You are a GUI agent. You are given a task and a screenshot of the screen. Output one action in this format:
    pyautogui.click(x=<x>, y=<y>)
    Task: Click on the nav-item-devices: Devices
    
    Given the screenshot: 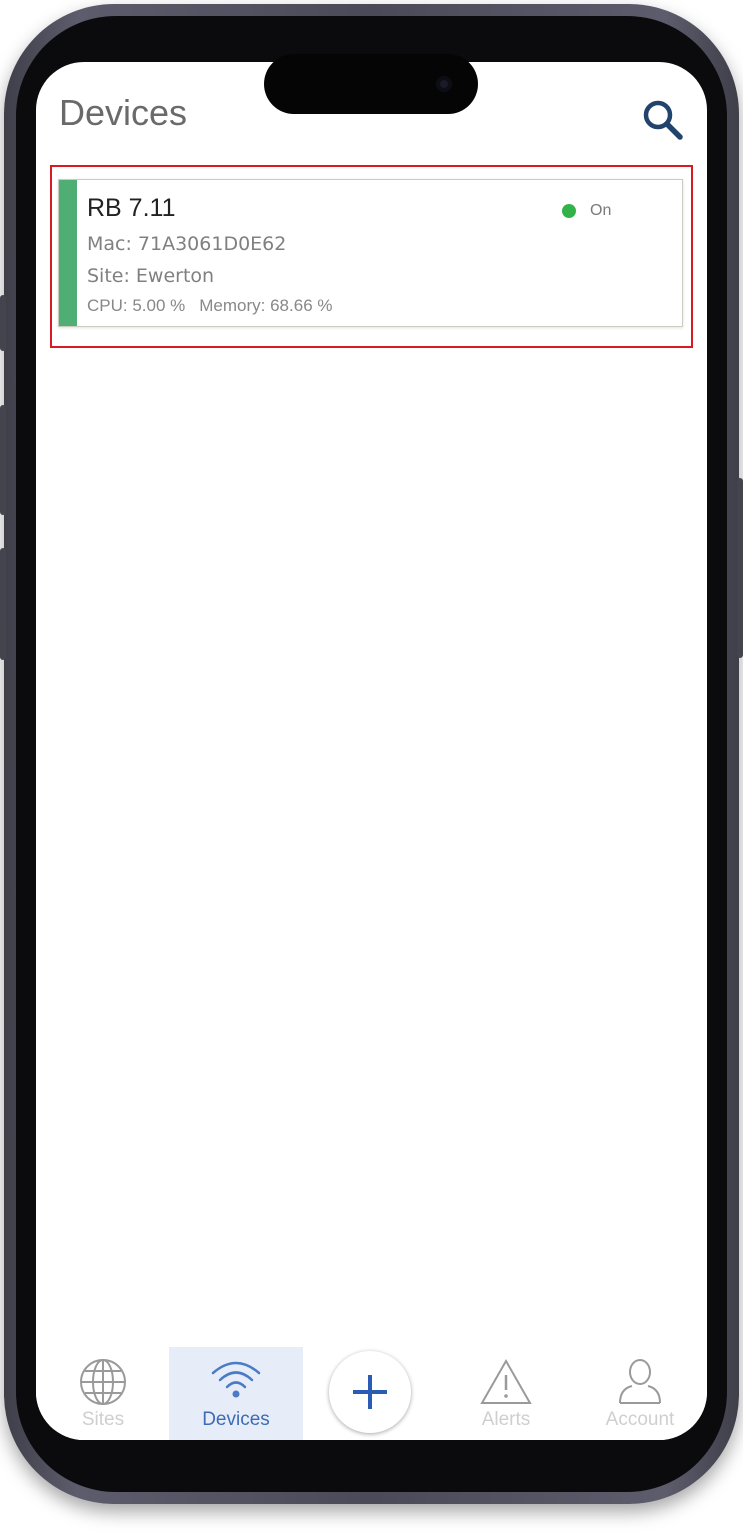 What is the action you would take?
    pyautogui.click(x=236, y=1393)
    